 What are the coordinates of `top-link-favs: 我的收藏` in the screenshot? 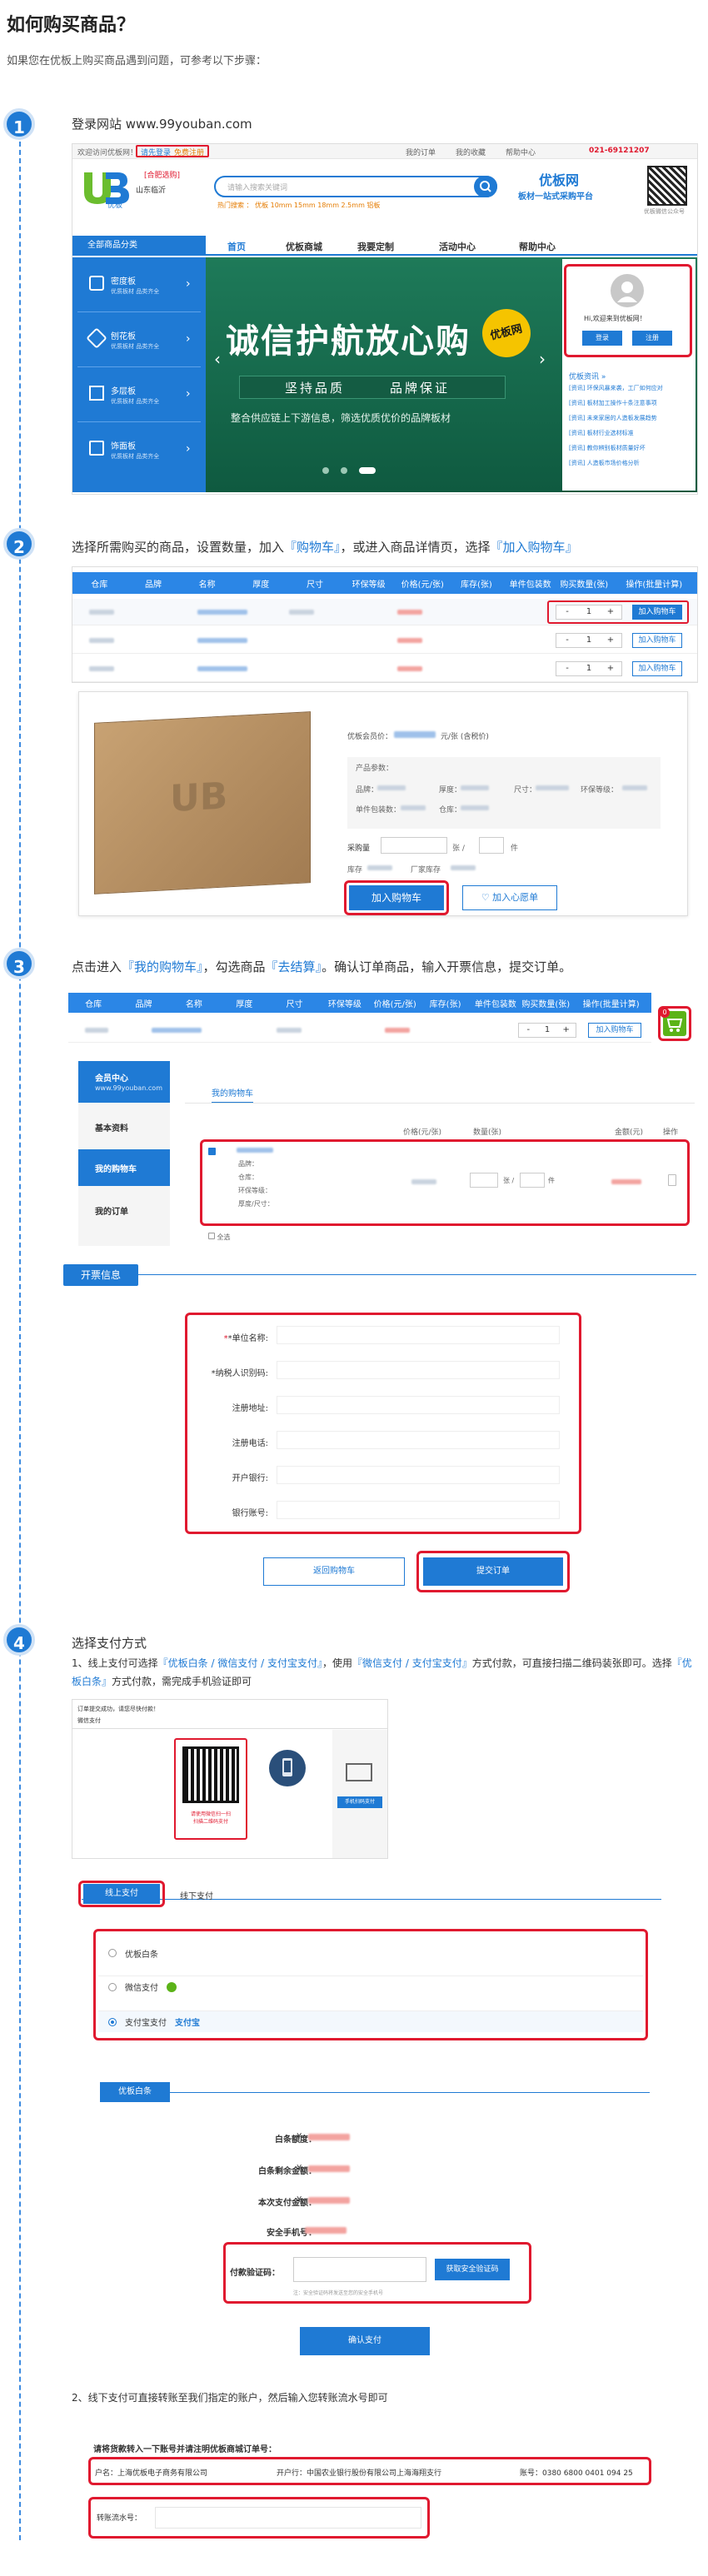 It's located at (471, 152).